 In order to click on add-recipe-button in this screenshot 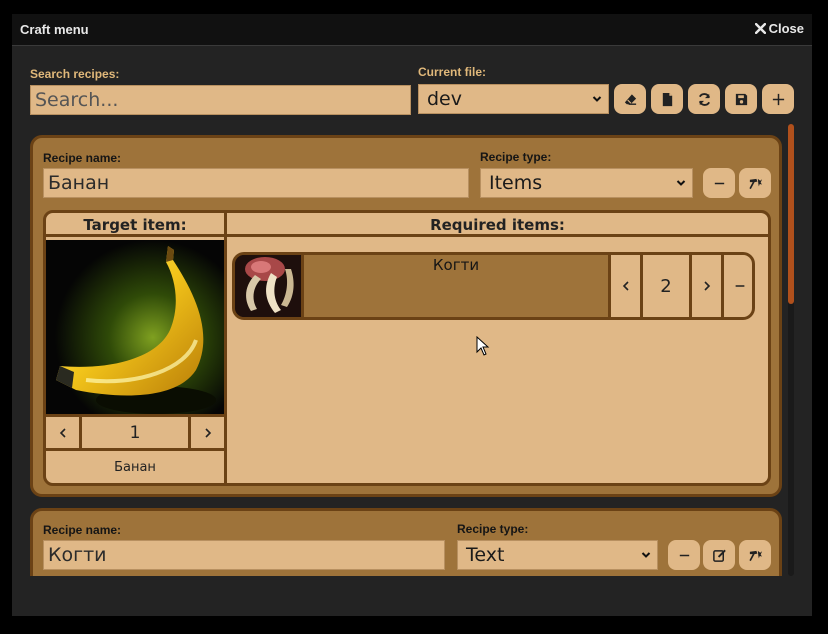, I will do `click(778, 99)`.